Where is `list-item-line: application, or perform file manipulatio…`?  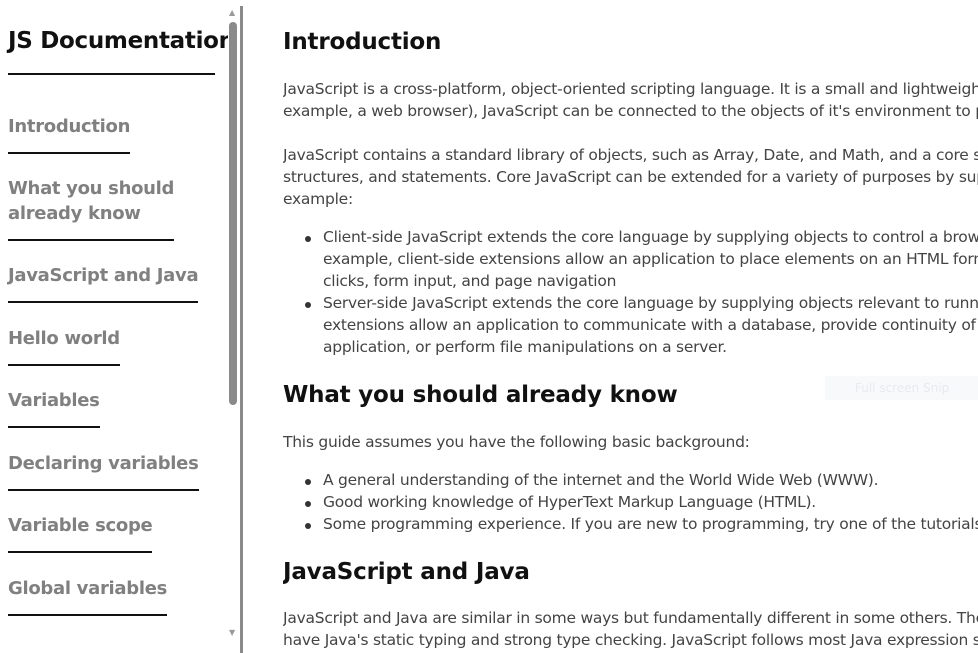
list-item-line: application, or perform file manipulatio… is located at coordinates (525, 347).